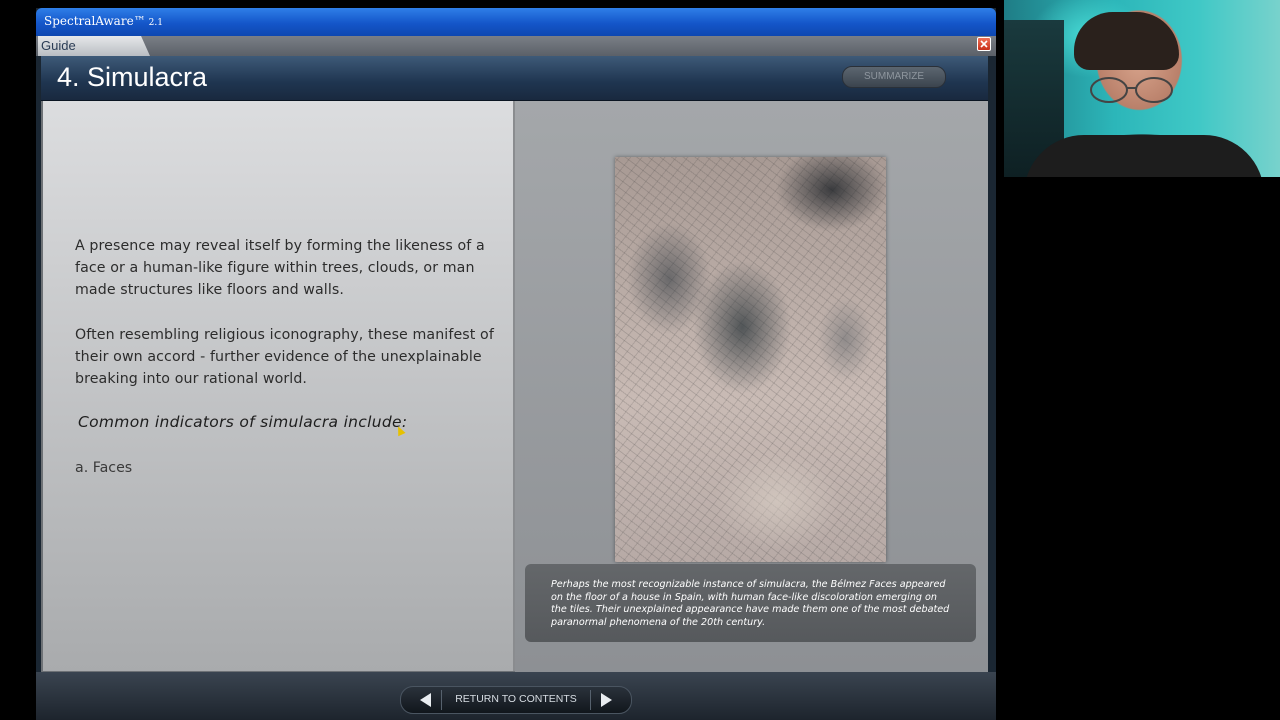 The width and height of the screenshot is (1280, 720). I want to click on indicator-item: a. Faces, so click(104, 468).